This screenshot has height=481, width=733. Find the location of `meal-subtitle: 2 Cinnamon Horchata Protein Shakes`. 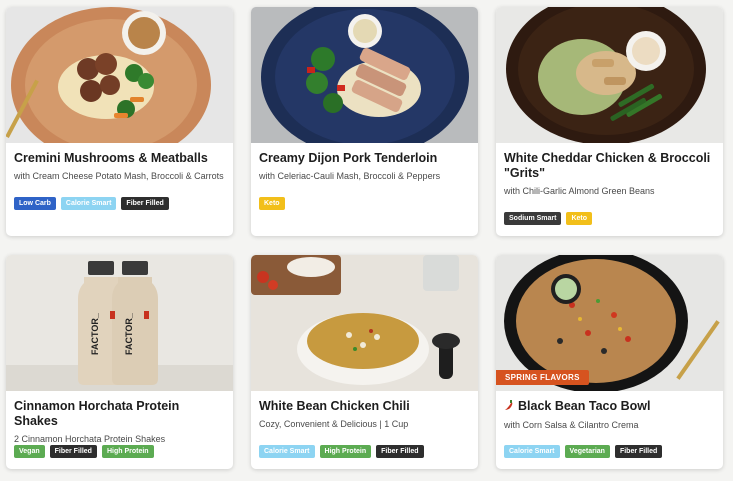

meal-subtitle: 2 Cinnamon Horchata Protein Shakes is located at coordinates (90, 439).